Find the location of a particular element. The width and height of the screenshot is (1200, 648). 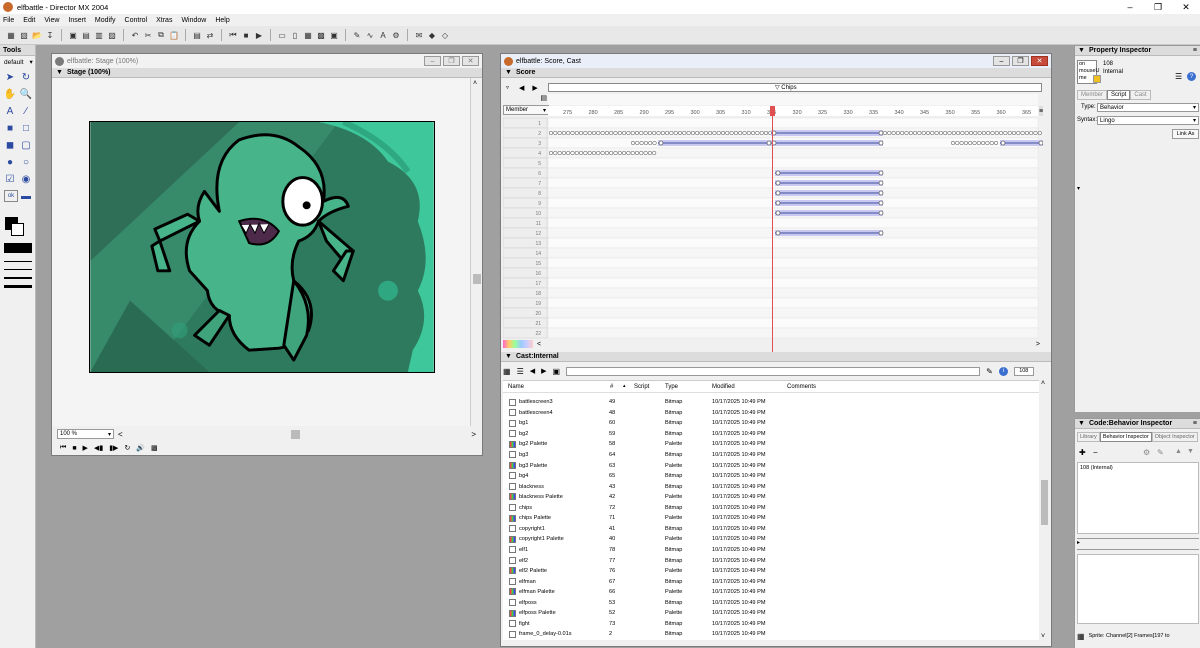

zoom-tool-icon: 🔍 is located at coordinates (26, 94).